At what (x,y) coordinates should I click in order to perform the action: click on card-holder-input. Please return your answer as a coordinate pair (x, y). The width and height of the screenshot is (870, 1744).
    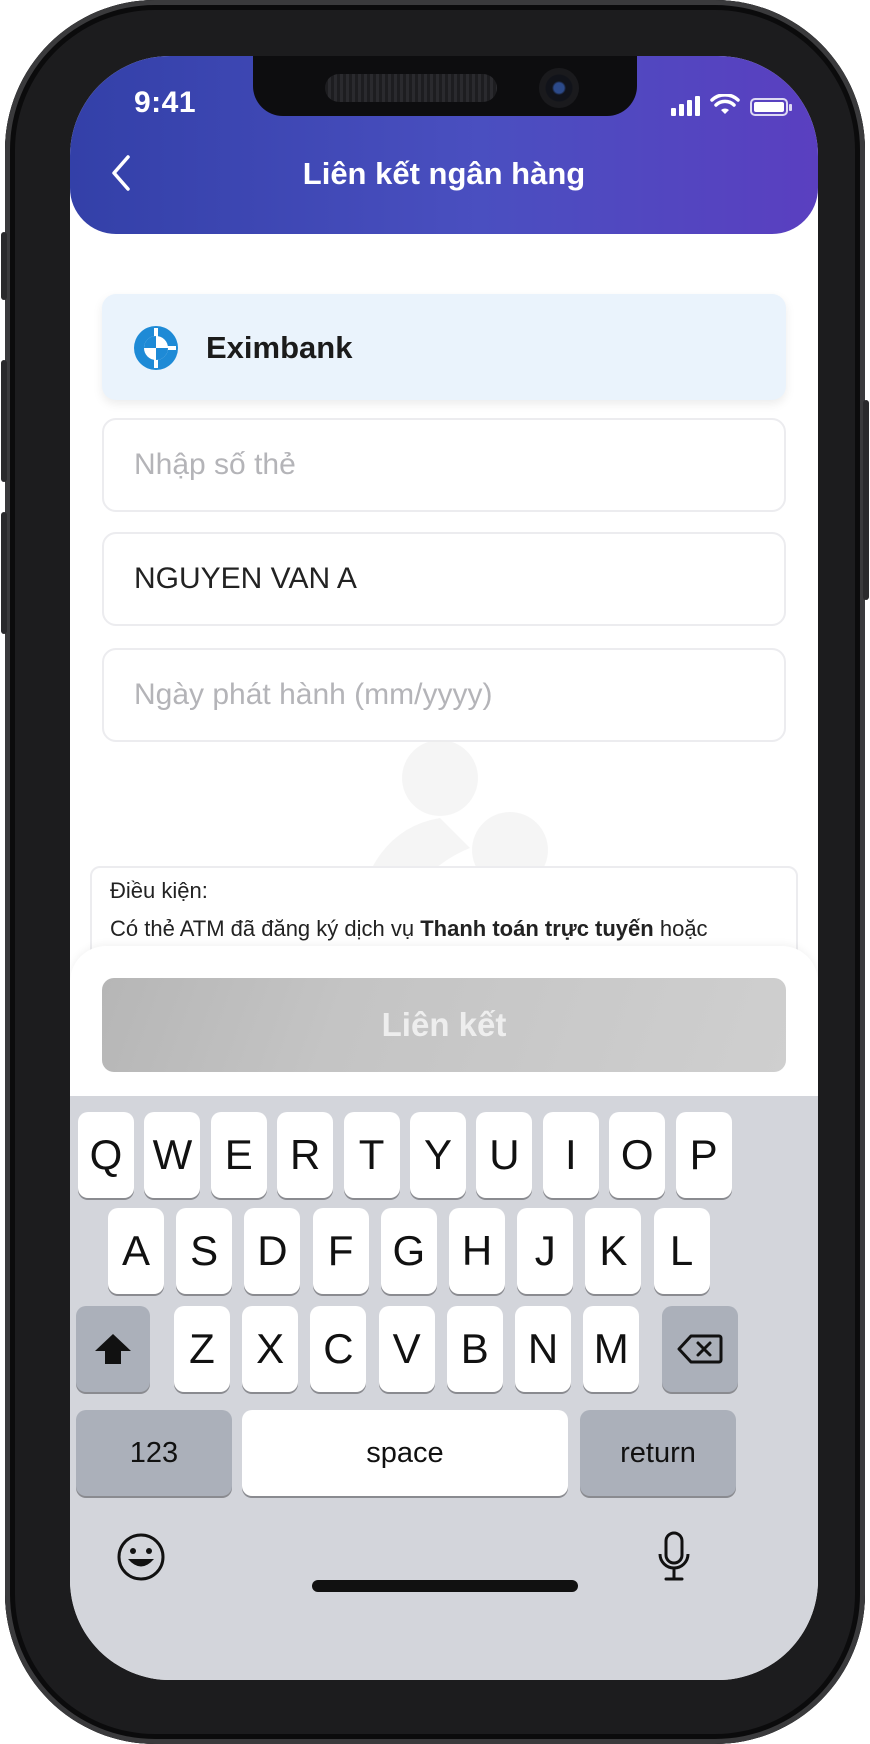
    Looking at the image, I should click on (444, 579).